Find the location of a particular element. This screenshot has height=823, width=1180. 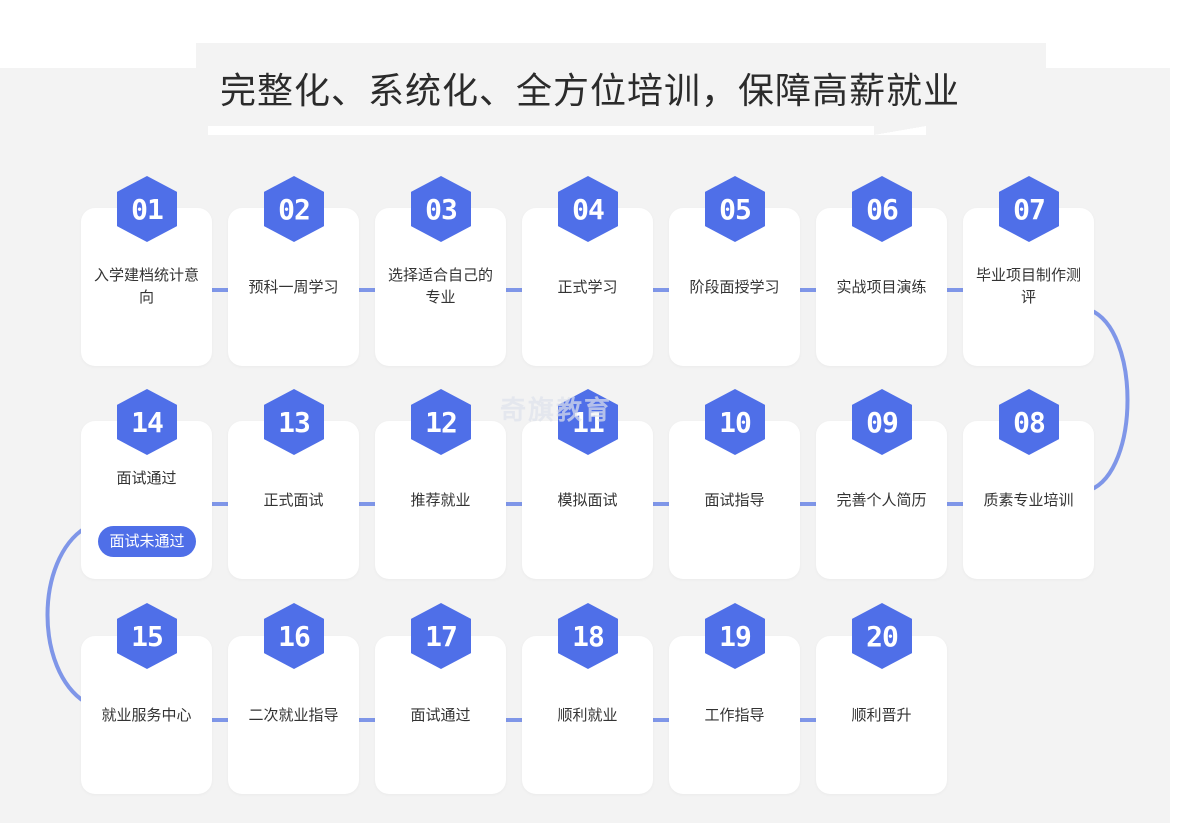

page-title: 完整化、系统化、全方位培训，保障高薪就业 is located at coordinates (589, 91).